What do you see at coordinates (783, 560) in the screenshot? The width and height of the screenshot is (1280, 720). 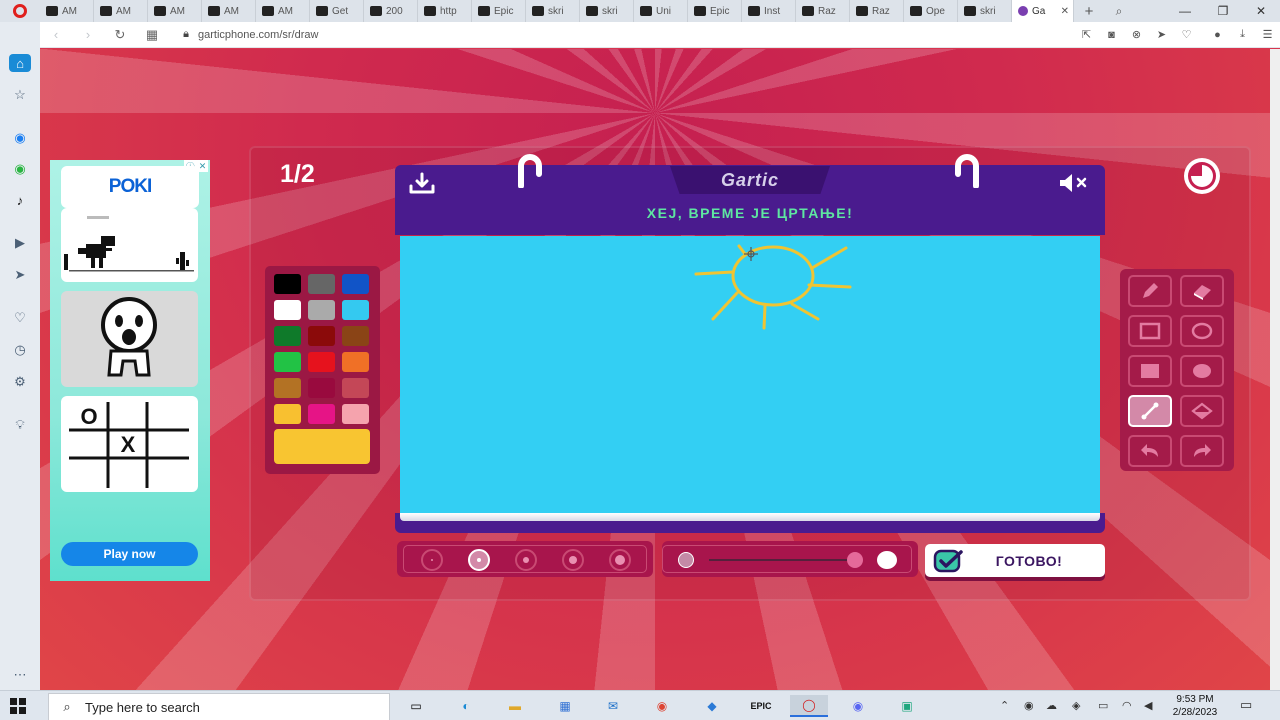 I see `opacity-track` at bounding box center [783, 560].